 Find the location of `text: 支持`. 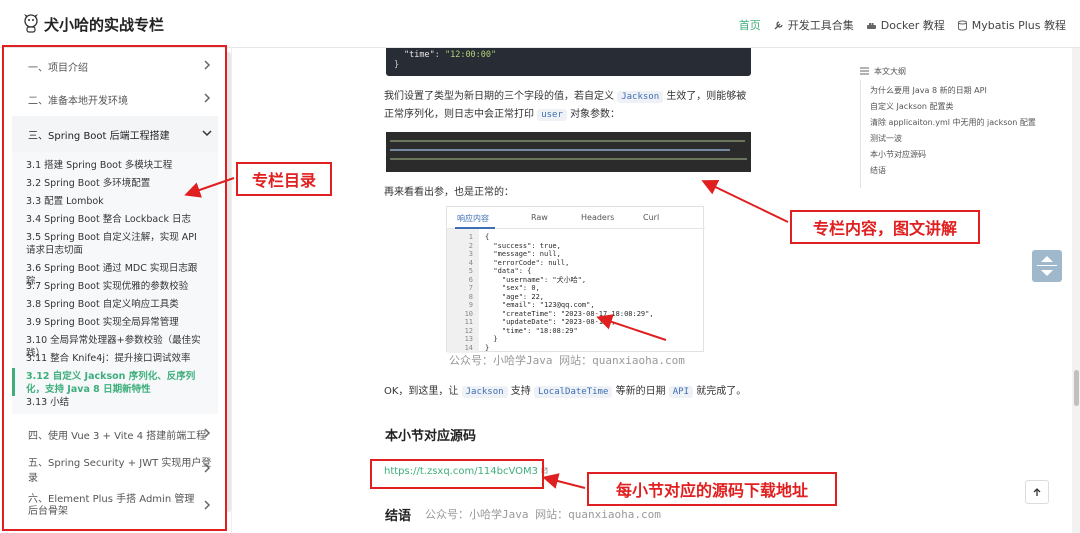

text: 支持 is located at coordinates (520, 391).